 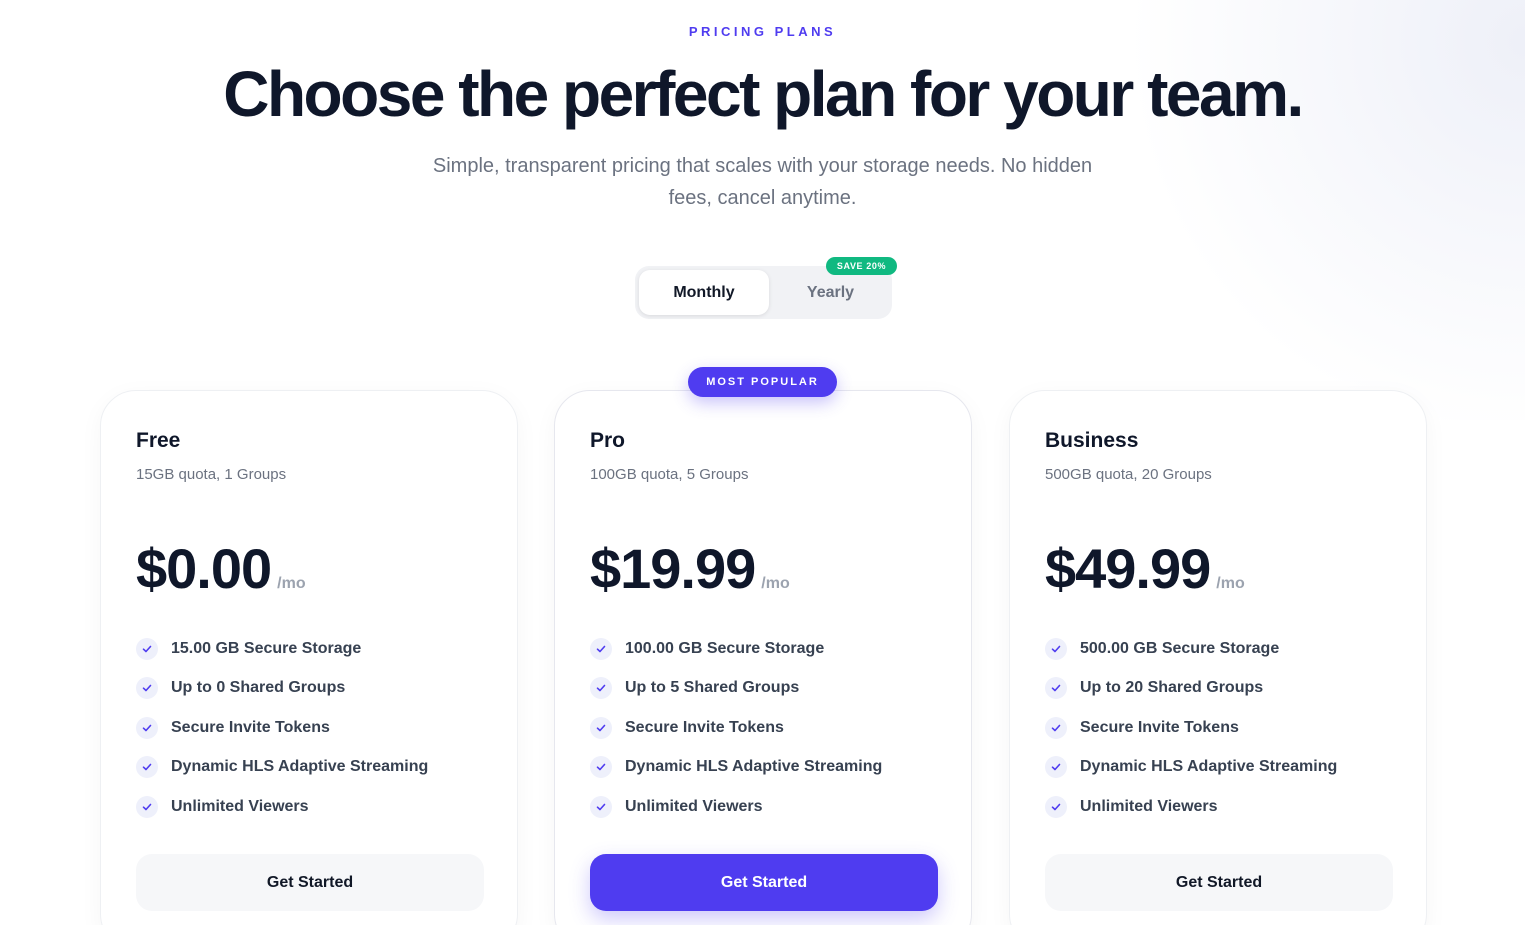 What do you see at coordinates (310, 882) in the screenshot?
I see `get-started-button-free: Get Started` at bounding box center [310, 882].